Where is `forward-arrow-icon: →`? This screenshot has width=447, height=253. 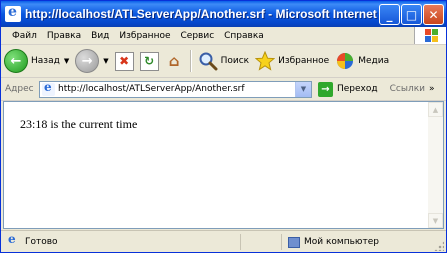
forward-arrow-icon: → is located at coordinates (87, 61).